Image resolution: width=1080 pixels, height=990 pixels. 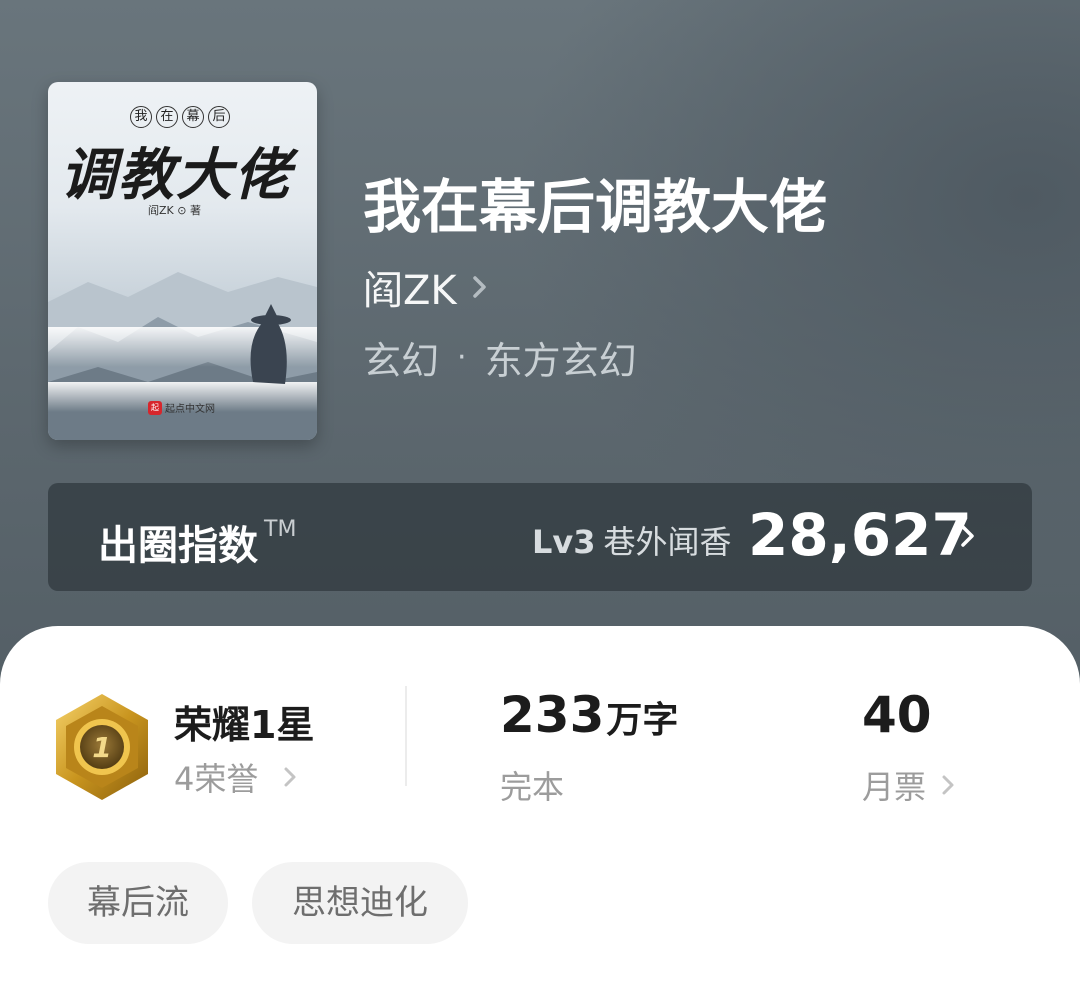 I want to click on book-title: 我在幕后调教大佬, so click(x=595, y=207).